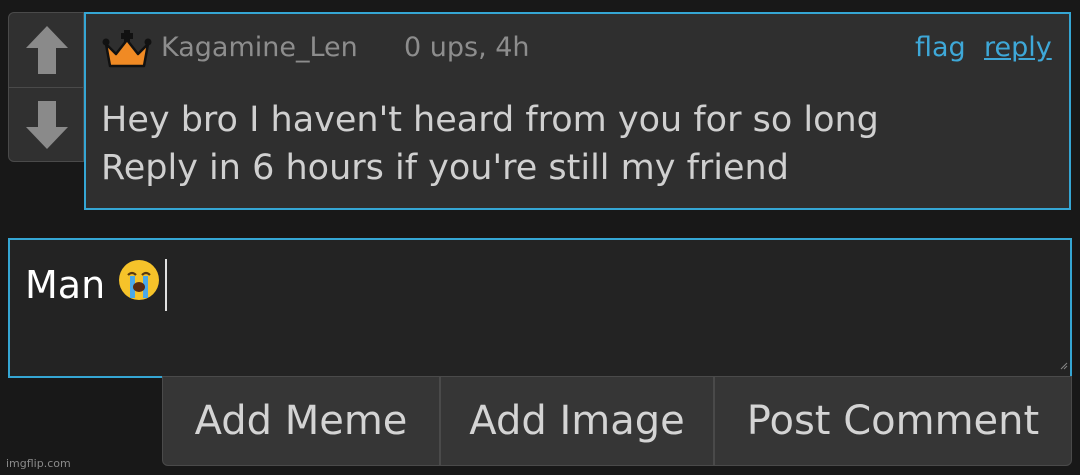 This screenshot has height=475, width=1080. I want to click on text-caret, so click(166, 284).